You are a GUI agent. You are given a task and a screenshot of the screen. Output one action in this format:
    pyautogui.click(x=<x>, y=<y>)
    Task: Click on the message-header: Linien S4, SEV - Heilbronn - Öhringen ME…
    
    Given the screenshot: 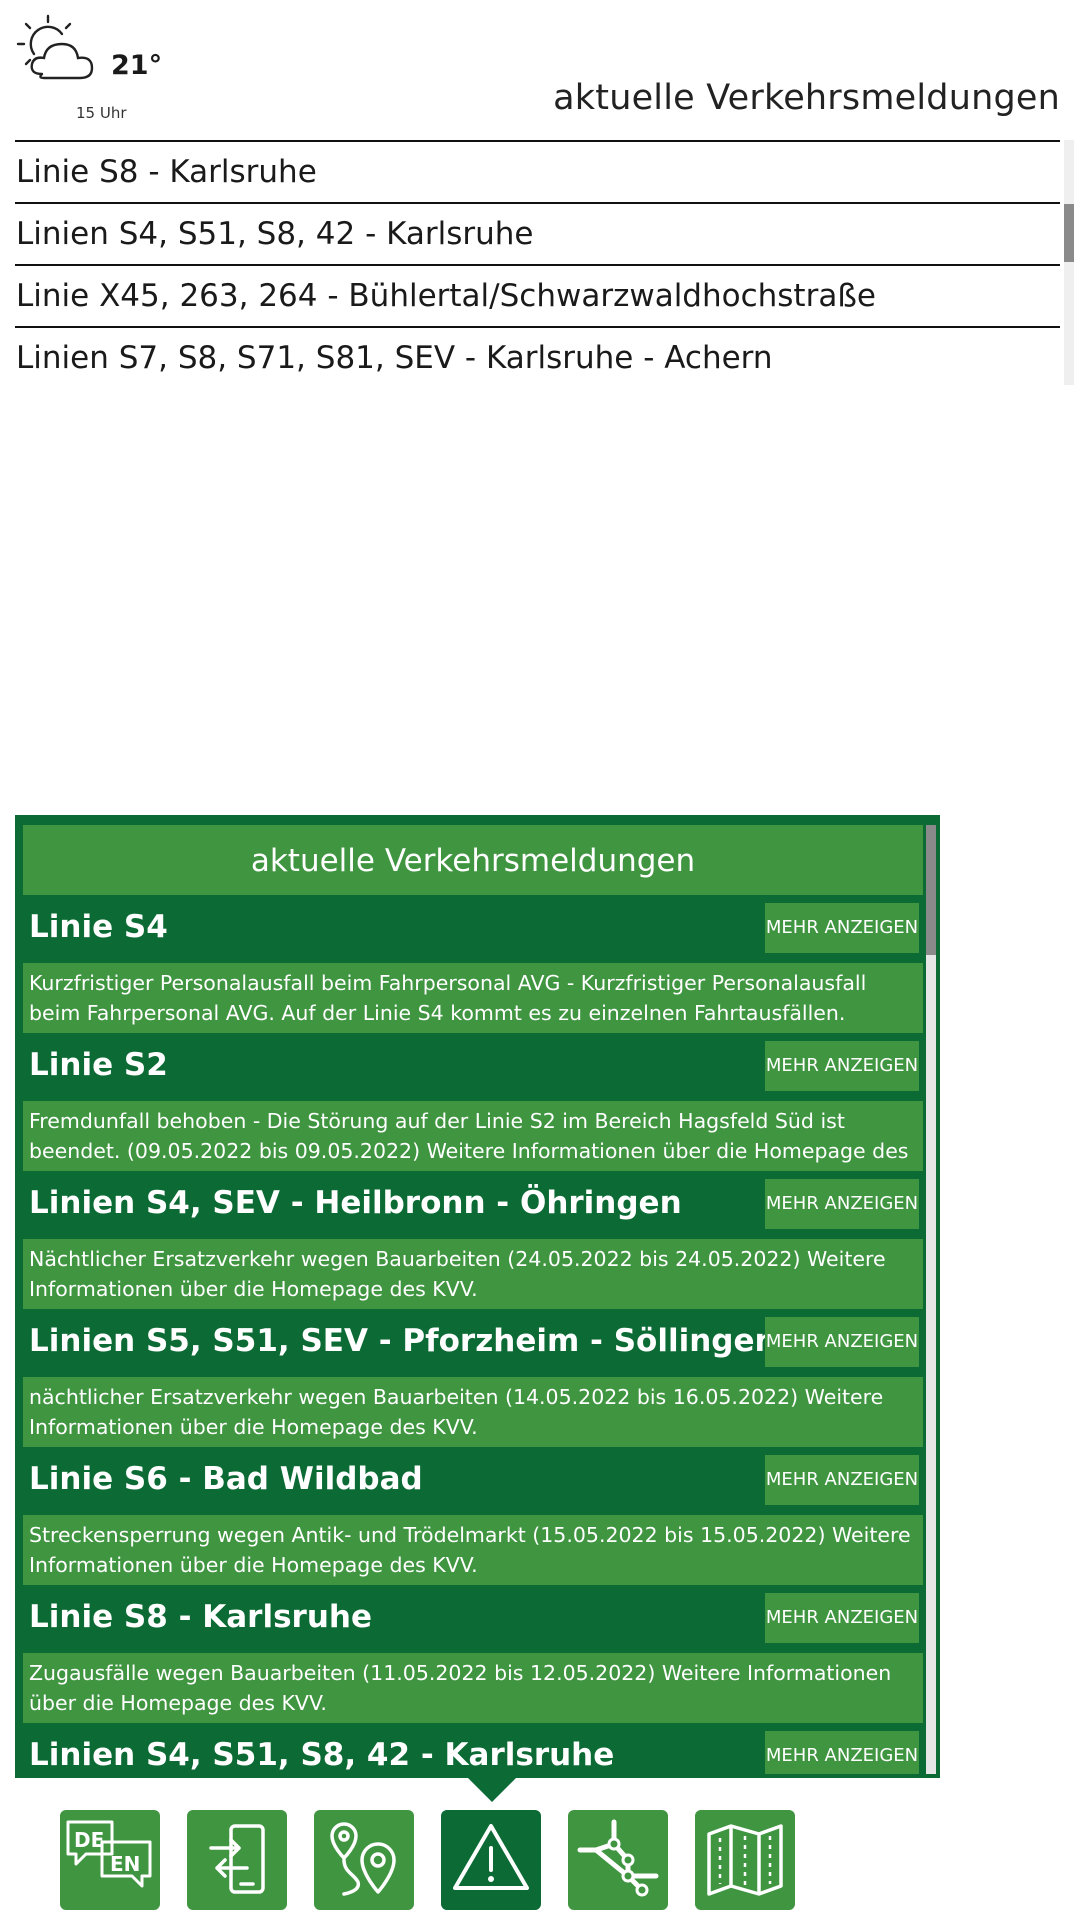 What is the action you would take?
    pyautogui.click(x=473, y=1206)
    